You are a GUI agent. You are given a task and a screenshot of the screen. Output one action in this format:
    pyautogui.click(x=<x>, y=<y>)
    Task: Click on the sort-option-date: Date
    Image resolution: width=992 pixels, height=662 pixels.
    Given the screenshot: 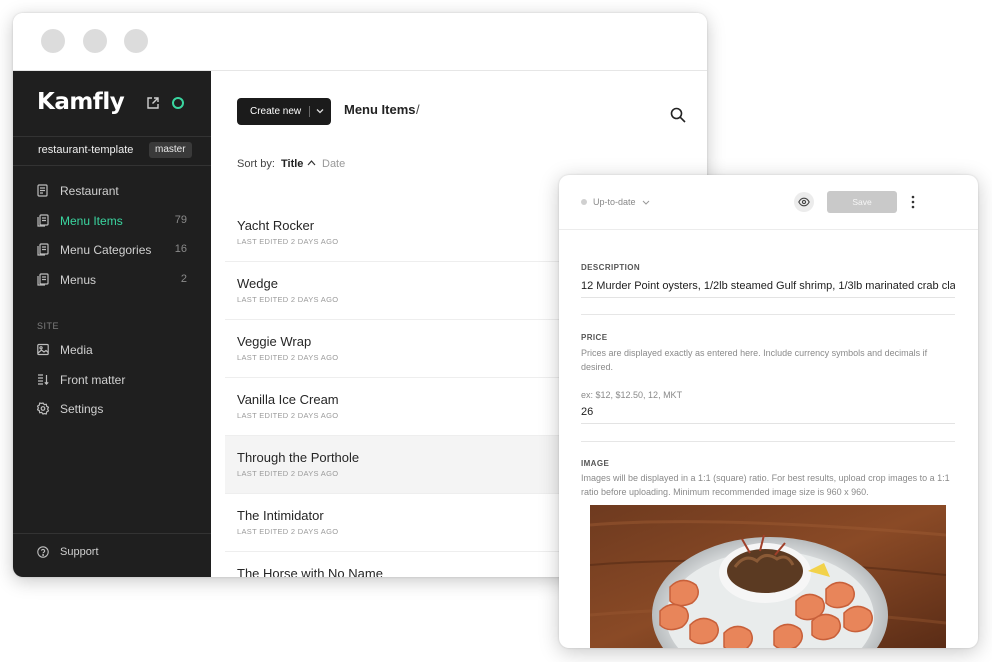 What is the action you would take?
    pyautogui.click(x=333, y=164)
    